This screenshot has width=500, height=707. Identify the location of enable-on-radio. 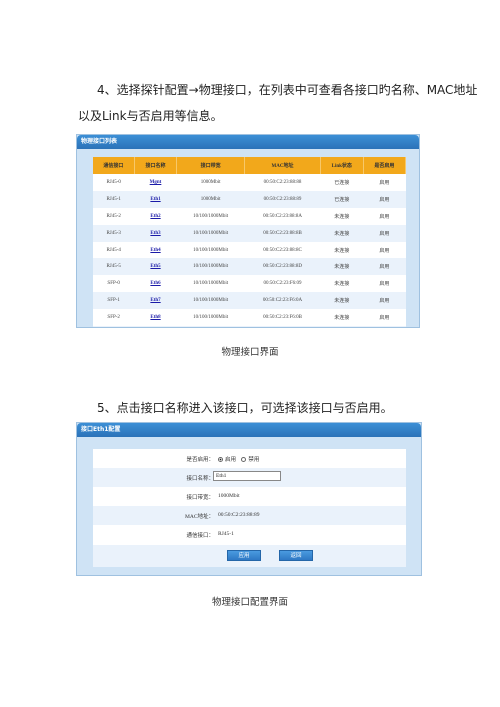
(220, 459).